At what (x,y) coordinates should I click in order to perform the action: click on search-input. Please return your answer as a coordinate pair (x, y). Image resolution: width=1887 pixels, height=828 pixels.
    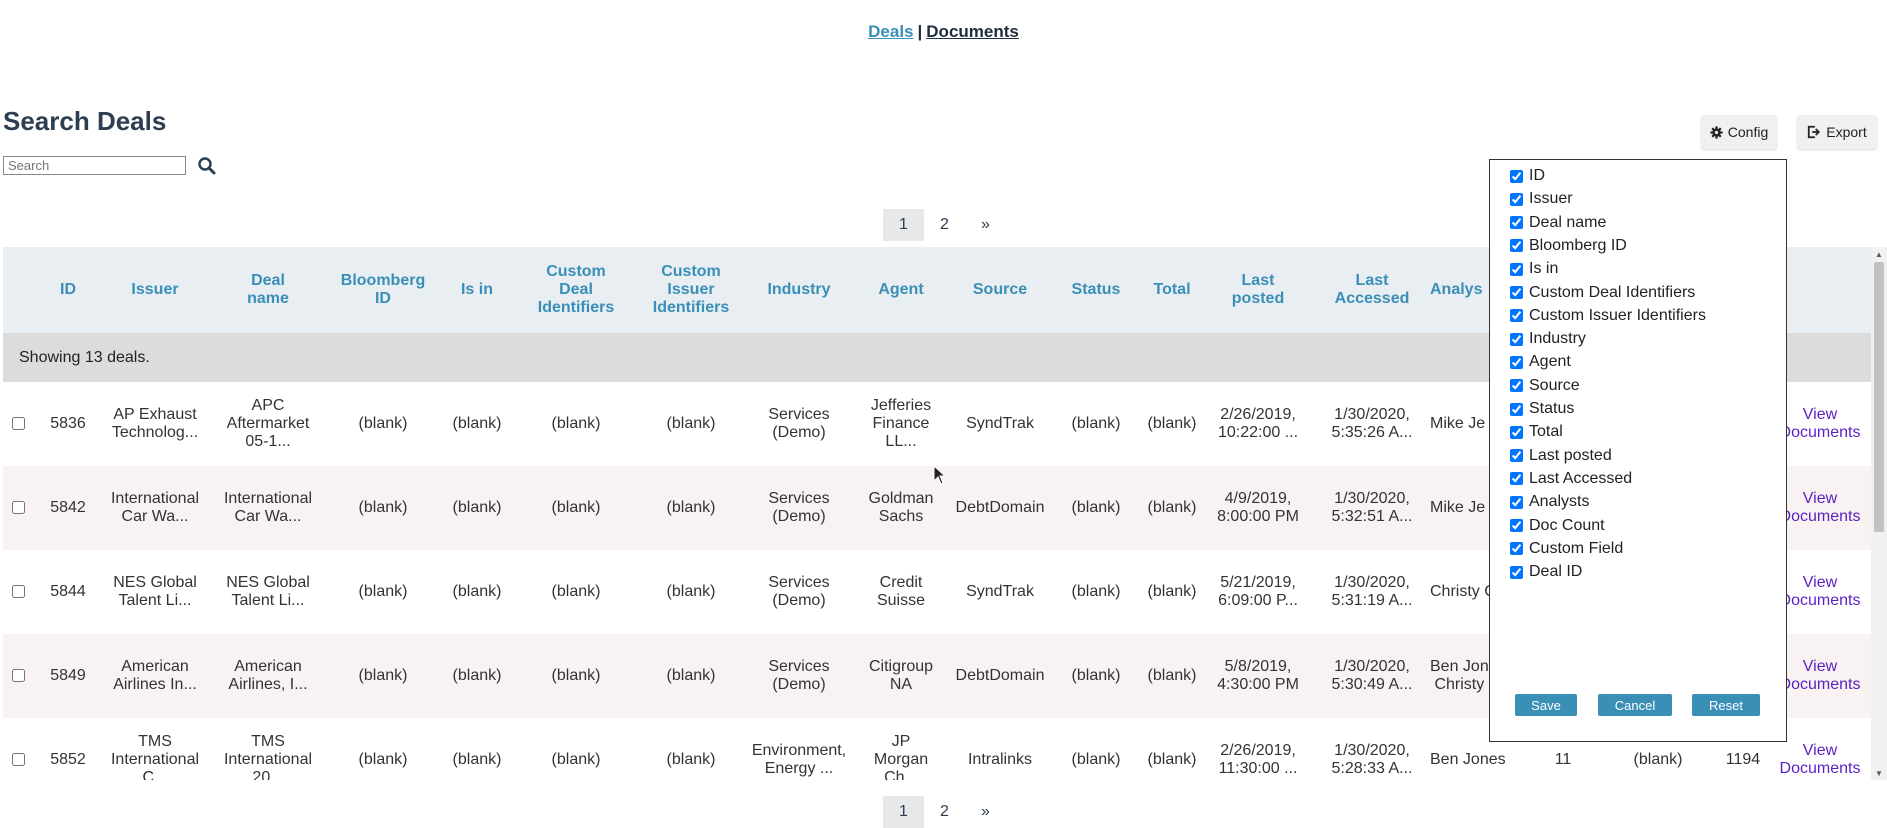
    Looking at the image, I should click on (94, 165).